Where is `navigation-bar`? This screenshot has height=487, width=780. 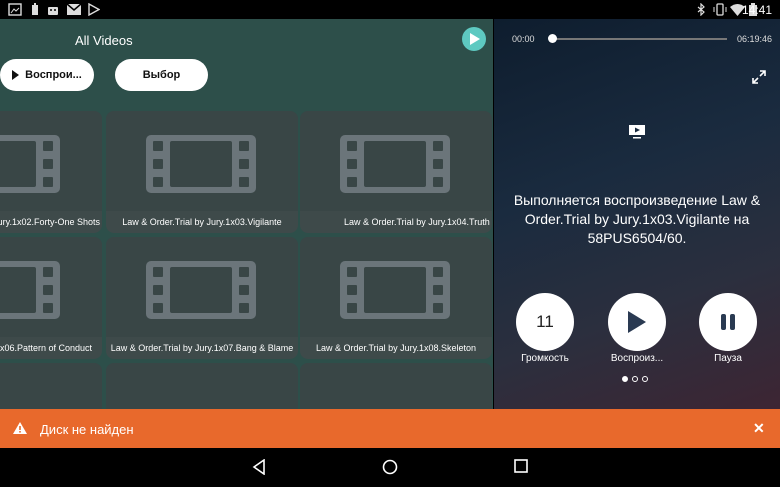
navigation-bar is located at coordinates (390, 467).